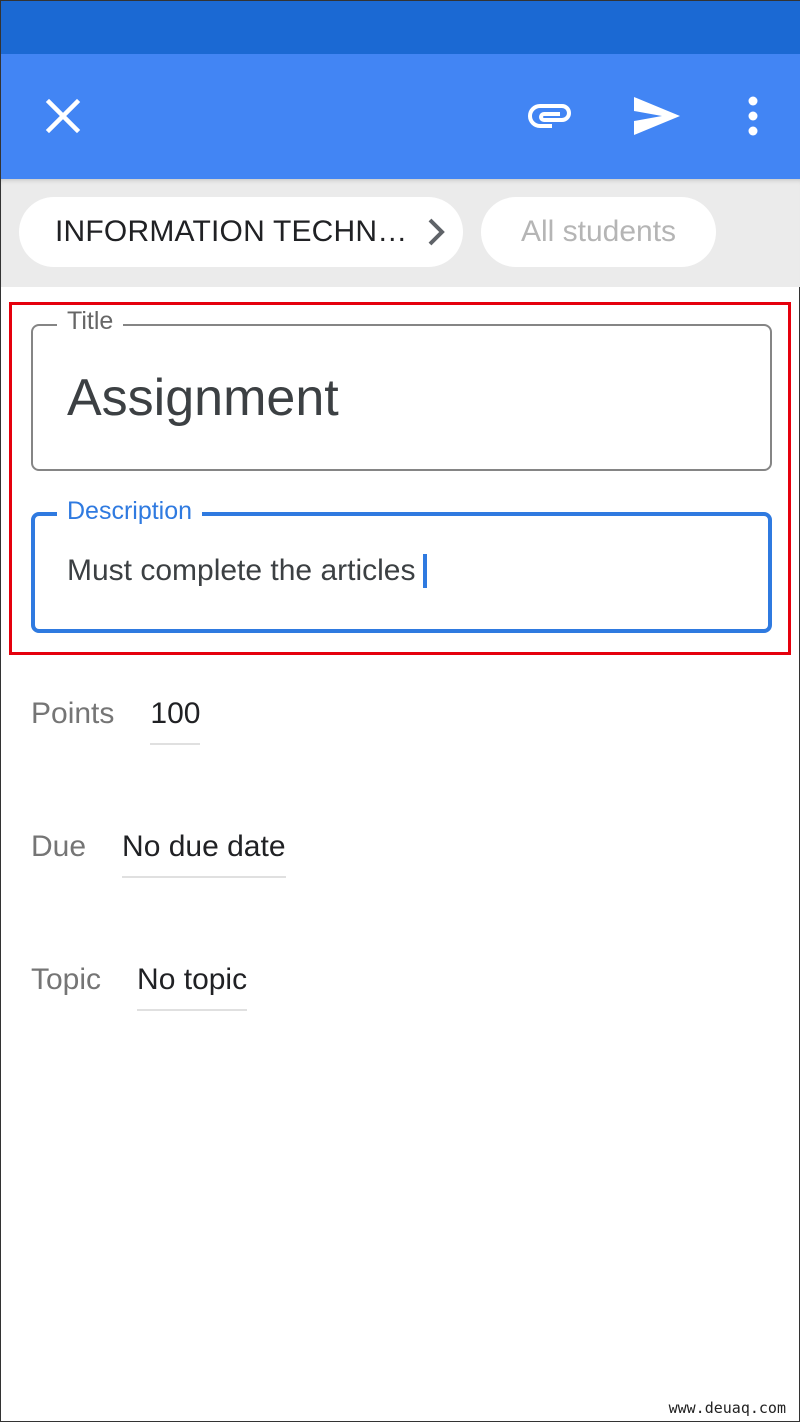  Describe the element at coordinates (90, 321) in the screenshot. I see `title-label: Title` at that location.